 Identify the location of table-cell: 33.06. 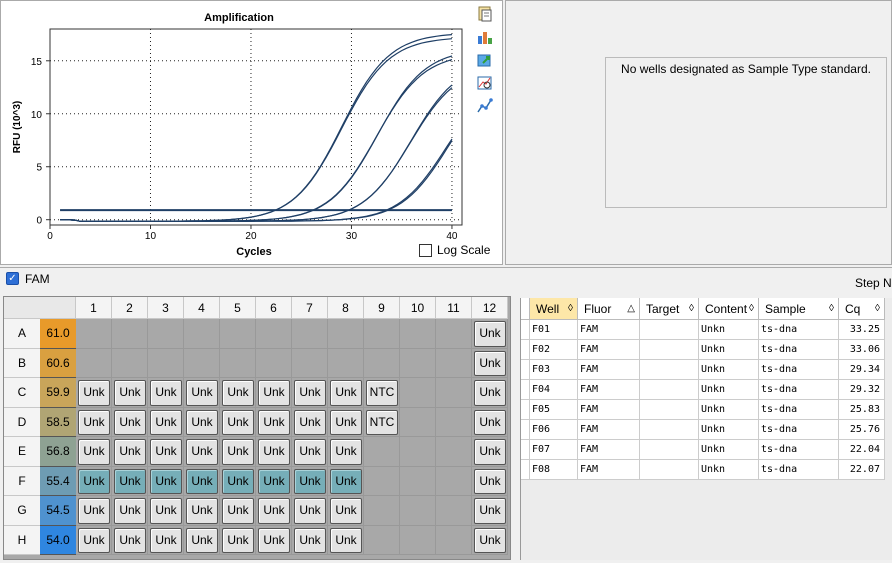
(862, 350).